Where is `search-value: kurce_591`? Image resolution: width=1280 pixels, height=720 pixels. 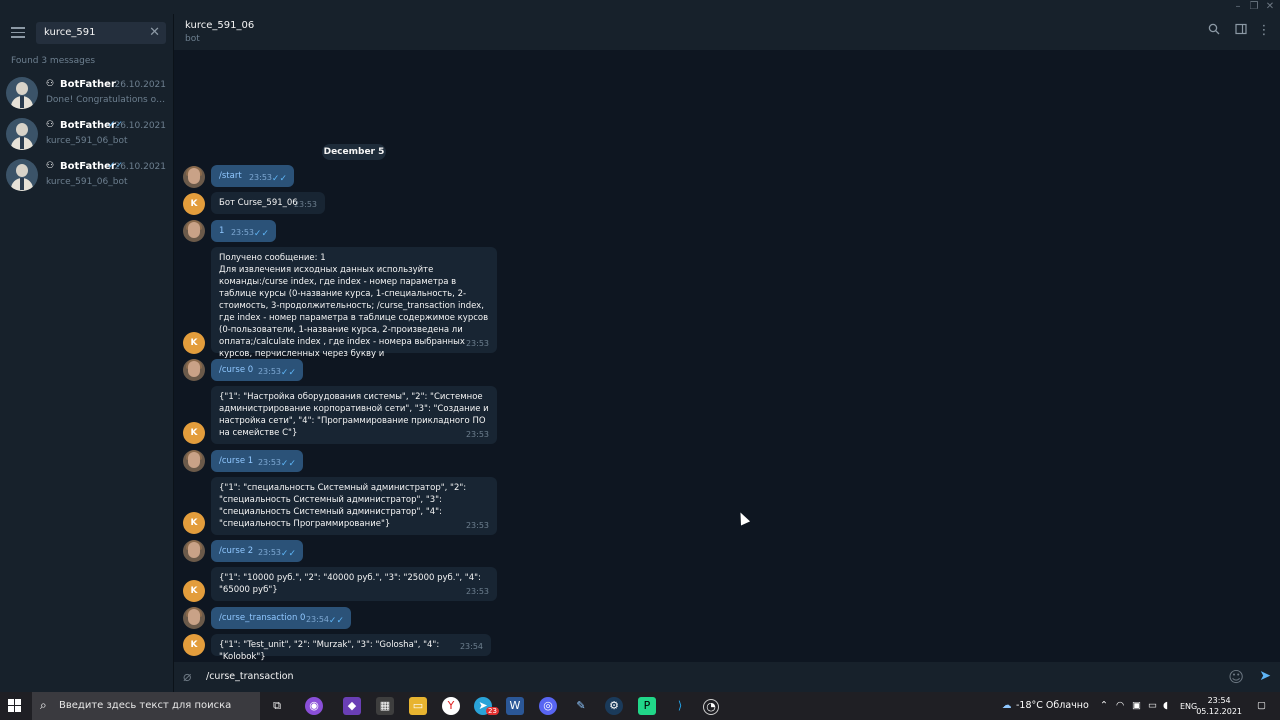 search-value: kurce_591 is located at coordinates (70, 32).